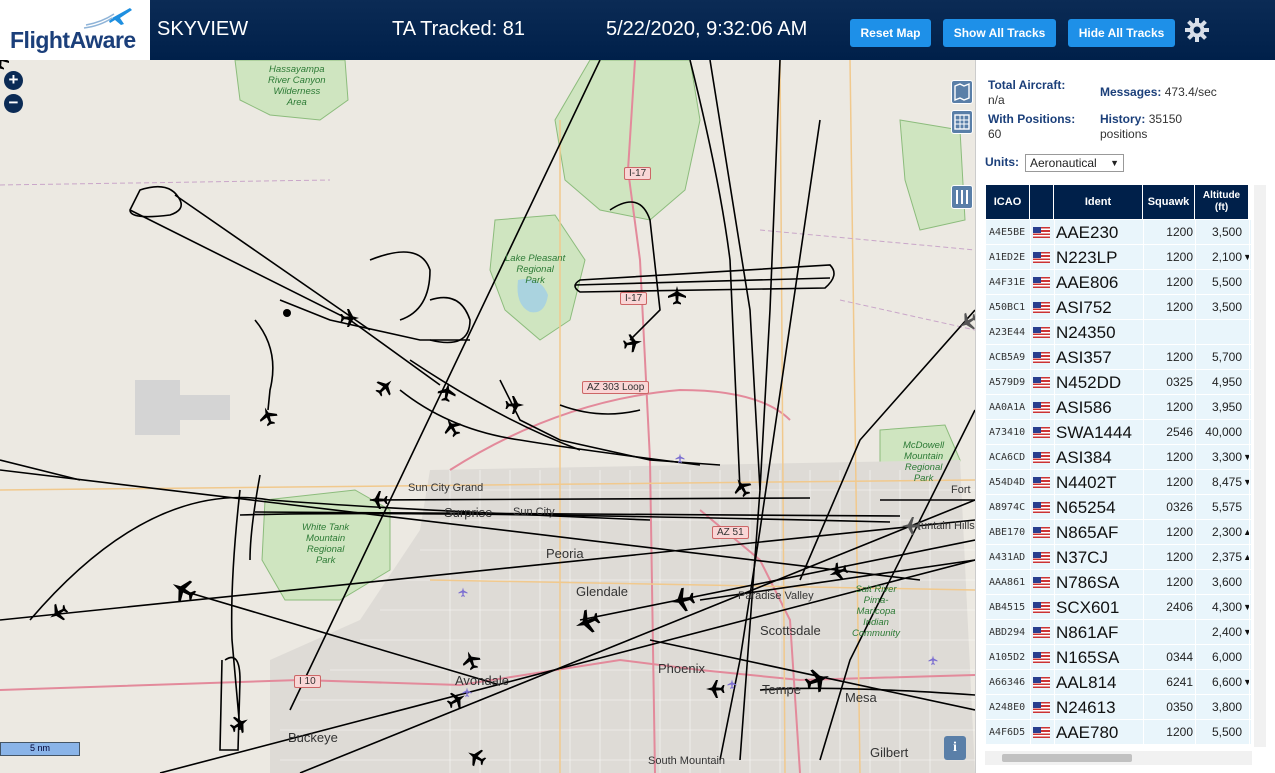  What do you see at coordinates (1118, 332) in the screenshot?
I see `table-row: A23E44 N24350` at bounding box center [1118, 332].